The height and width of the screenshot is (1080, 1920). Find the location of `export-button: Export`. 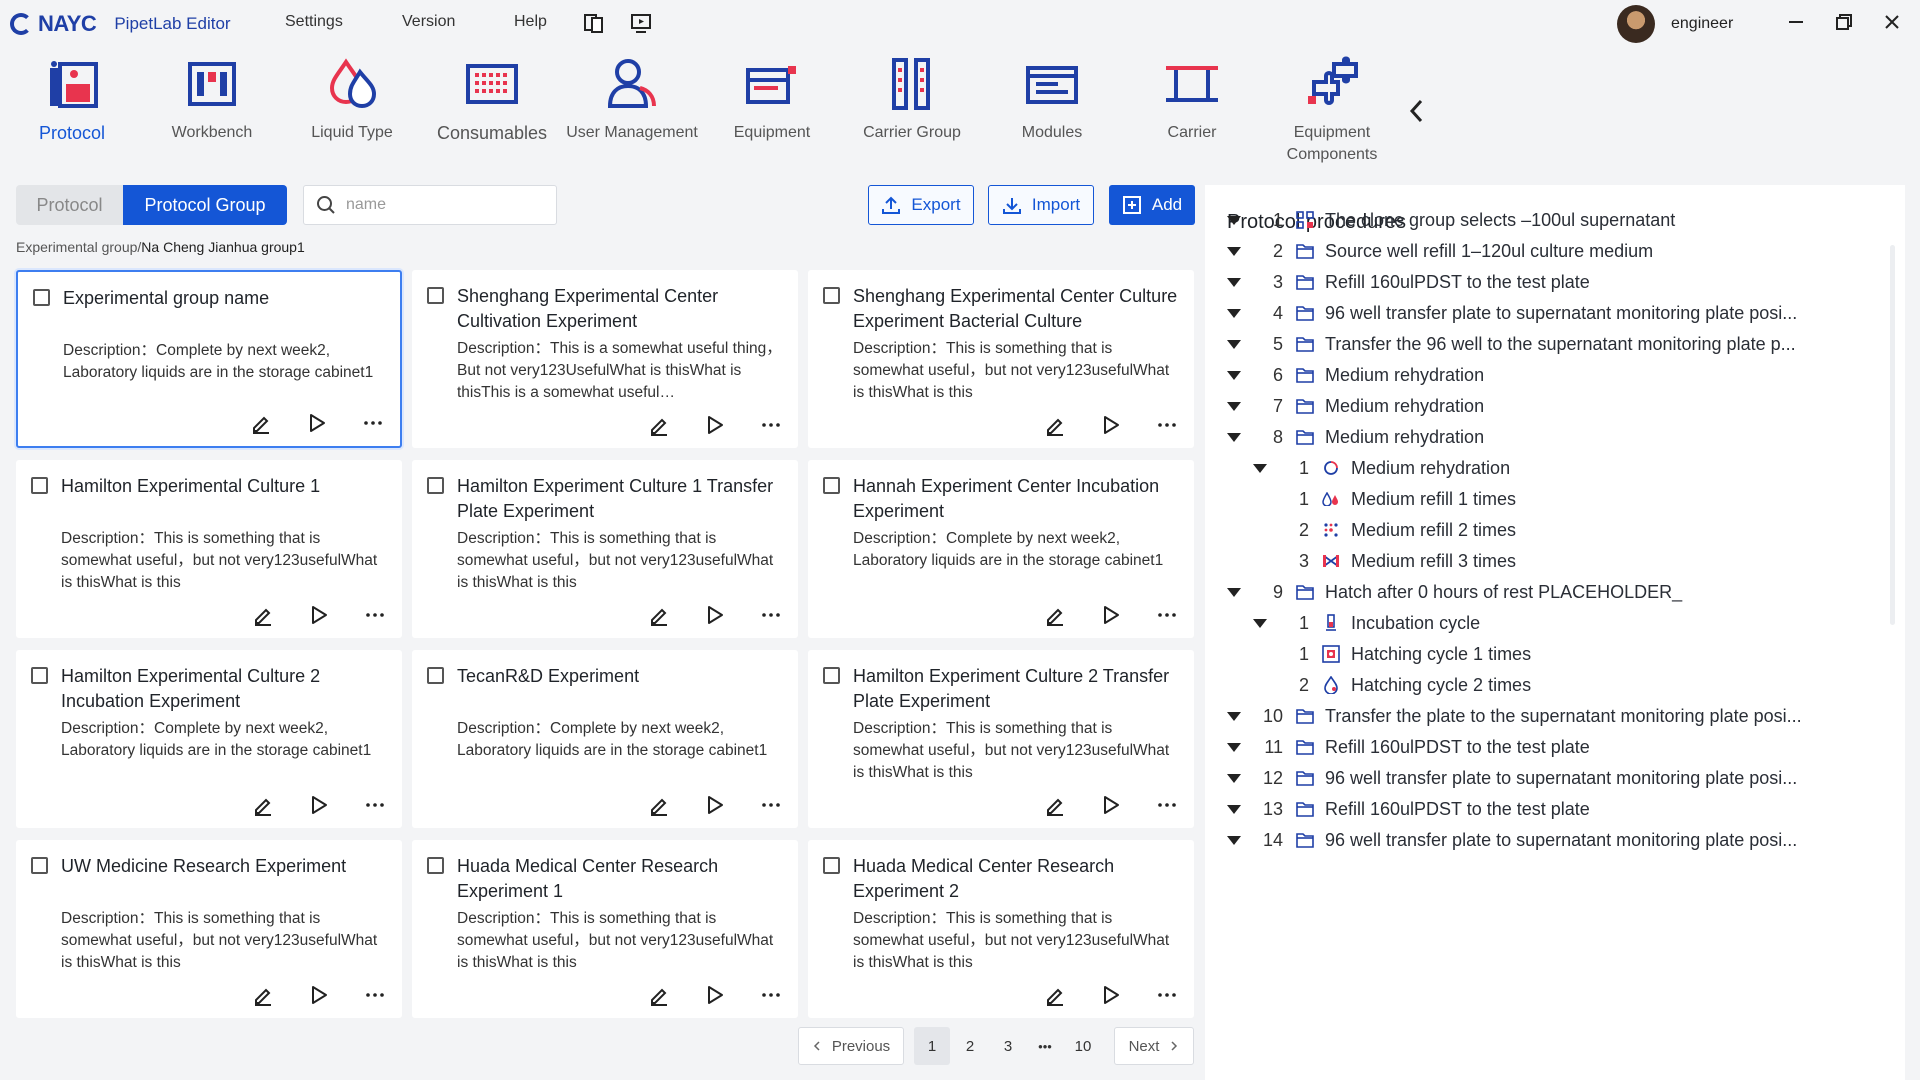

export-button: Export is located at coordinates (921, 205).